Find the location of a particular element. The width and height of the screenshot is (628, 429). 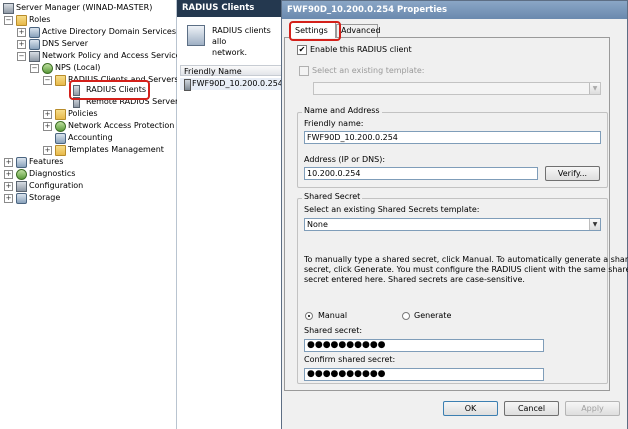

friendly-name-label: Friendly name: is located at coordinates (334, 123).